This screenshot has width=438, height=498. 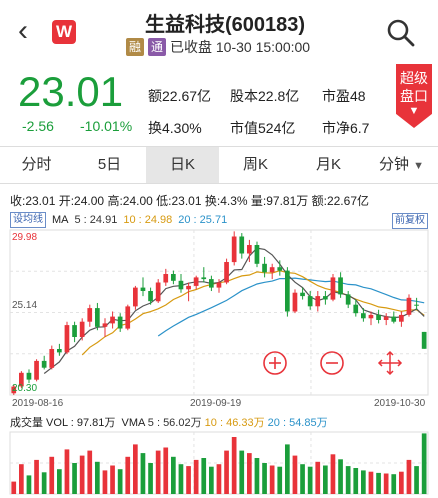 What do you see at coordinates (297, 423) in the screenshot?
I see `vma20-value: 20 : 54.85万` at bounding box center [297, 423].